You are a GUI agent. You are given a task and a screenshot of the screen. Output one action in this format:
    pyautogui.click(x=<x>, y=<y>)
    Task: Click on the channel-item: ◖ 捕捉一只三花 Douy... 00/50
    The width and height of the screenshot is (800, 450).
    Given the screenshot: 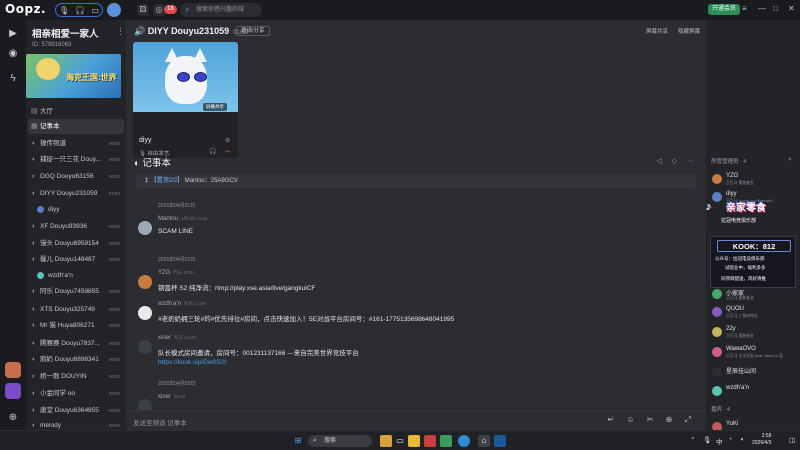 What is the action you would take?
    pyautogui.click(x=76, y=159)
    